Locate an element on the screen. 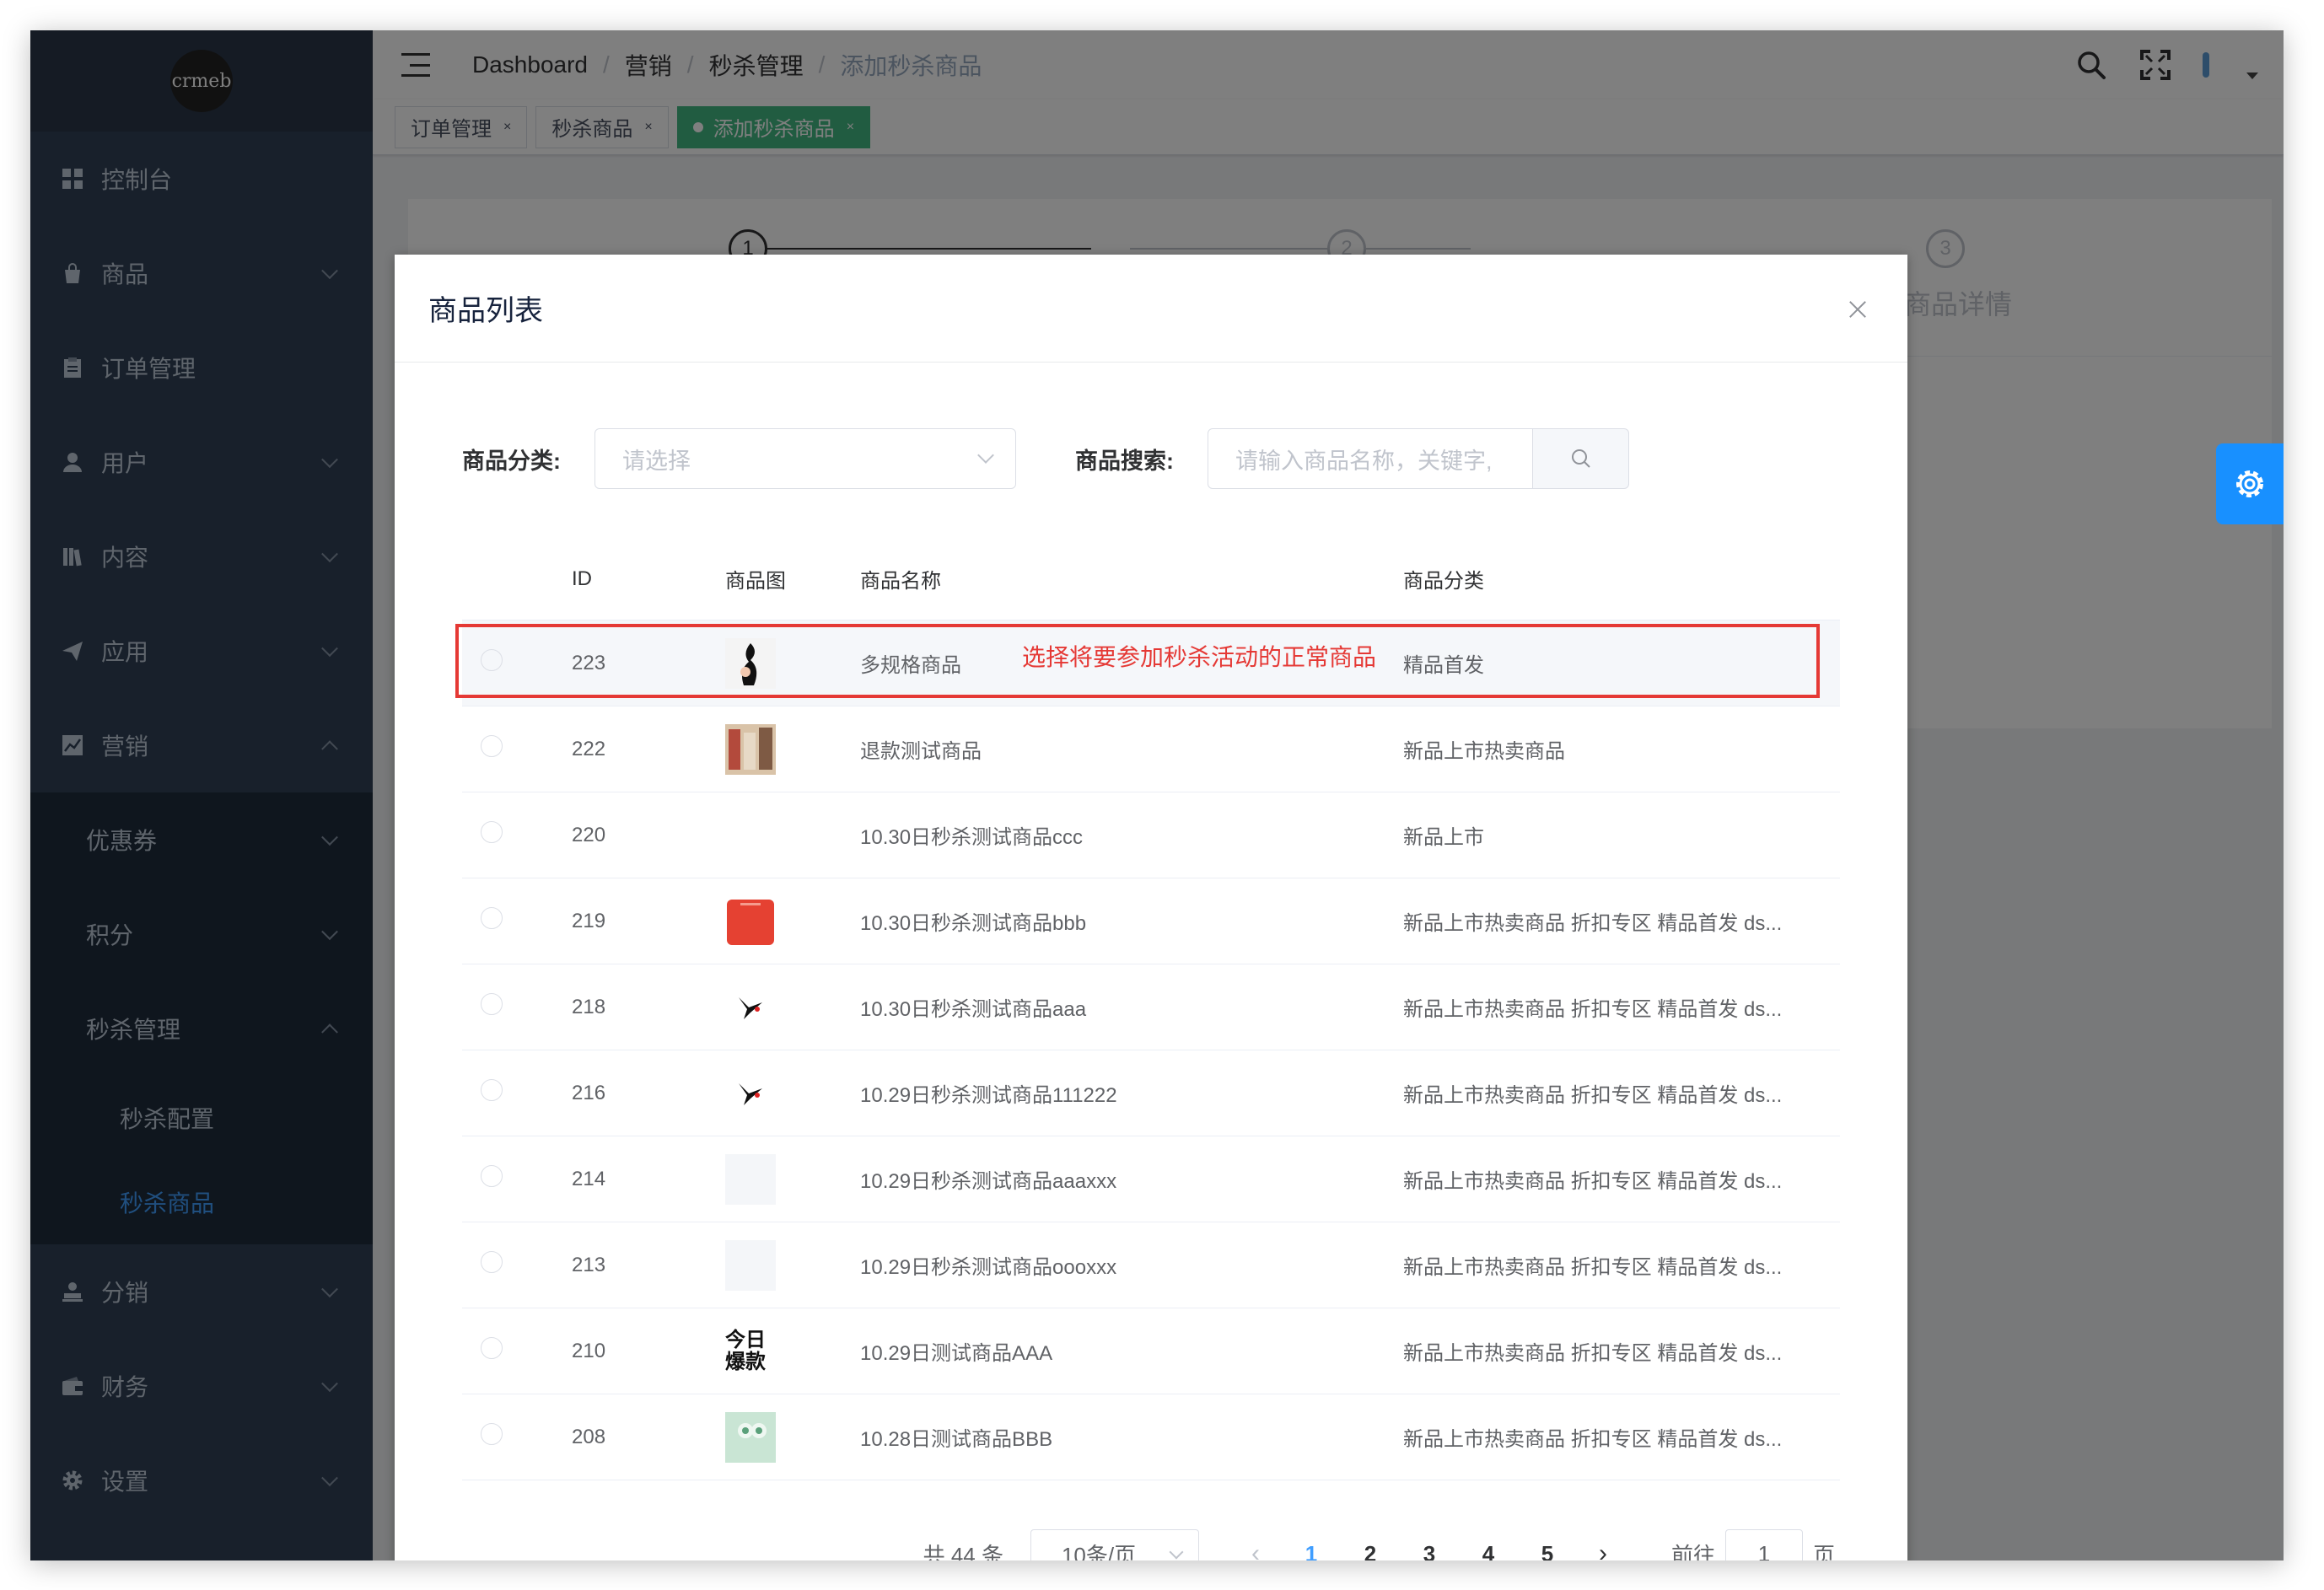 This screenshot has height=1590, width=2324. row-id: 218 is located at coordinates (589, 1006).